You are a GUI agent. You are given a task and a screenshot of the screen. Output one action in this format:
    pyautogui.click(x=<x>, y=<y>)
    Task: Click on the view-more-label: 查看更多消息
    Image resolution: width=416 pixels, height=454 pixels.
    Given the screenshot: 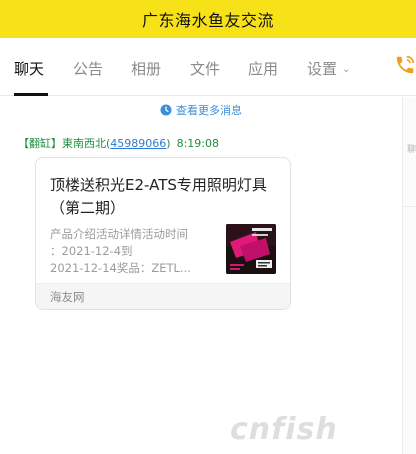 What is the action you would take?
    pyautogui.click(x=209, y=110)
    